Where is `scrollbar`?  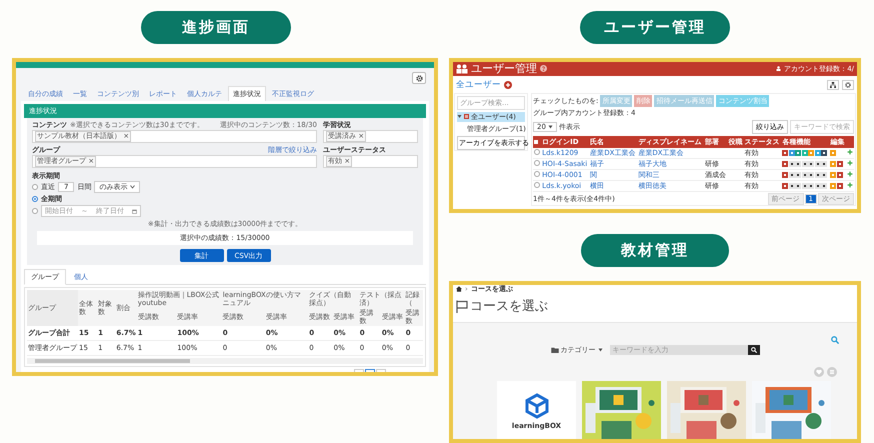
scrollbar is located at coordinates (225, 361).